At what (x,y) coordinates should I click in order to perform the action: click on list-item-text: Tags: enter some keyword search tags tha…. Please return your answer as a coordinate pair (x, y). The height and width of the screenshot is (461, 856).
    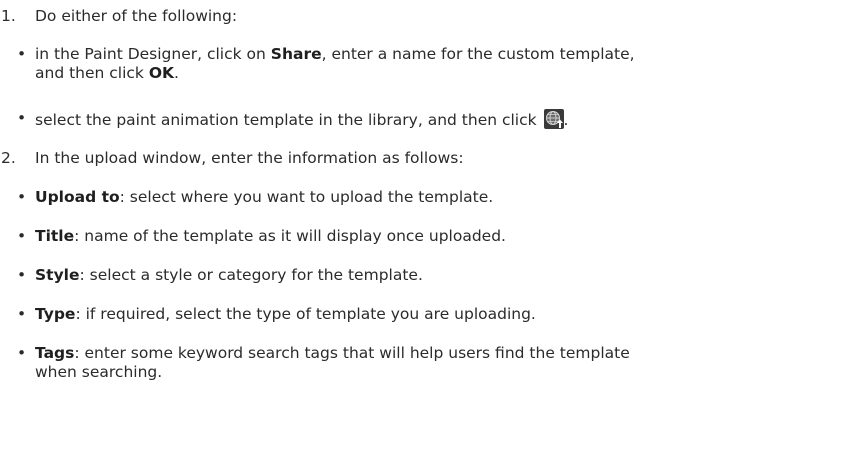
    Looking at the image, I should click on (430, 363).